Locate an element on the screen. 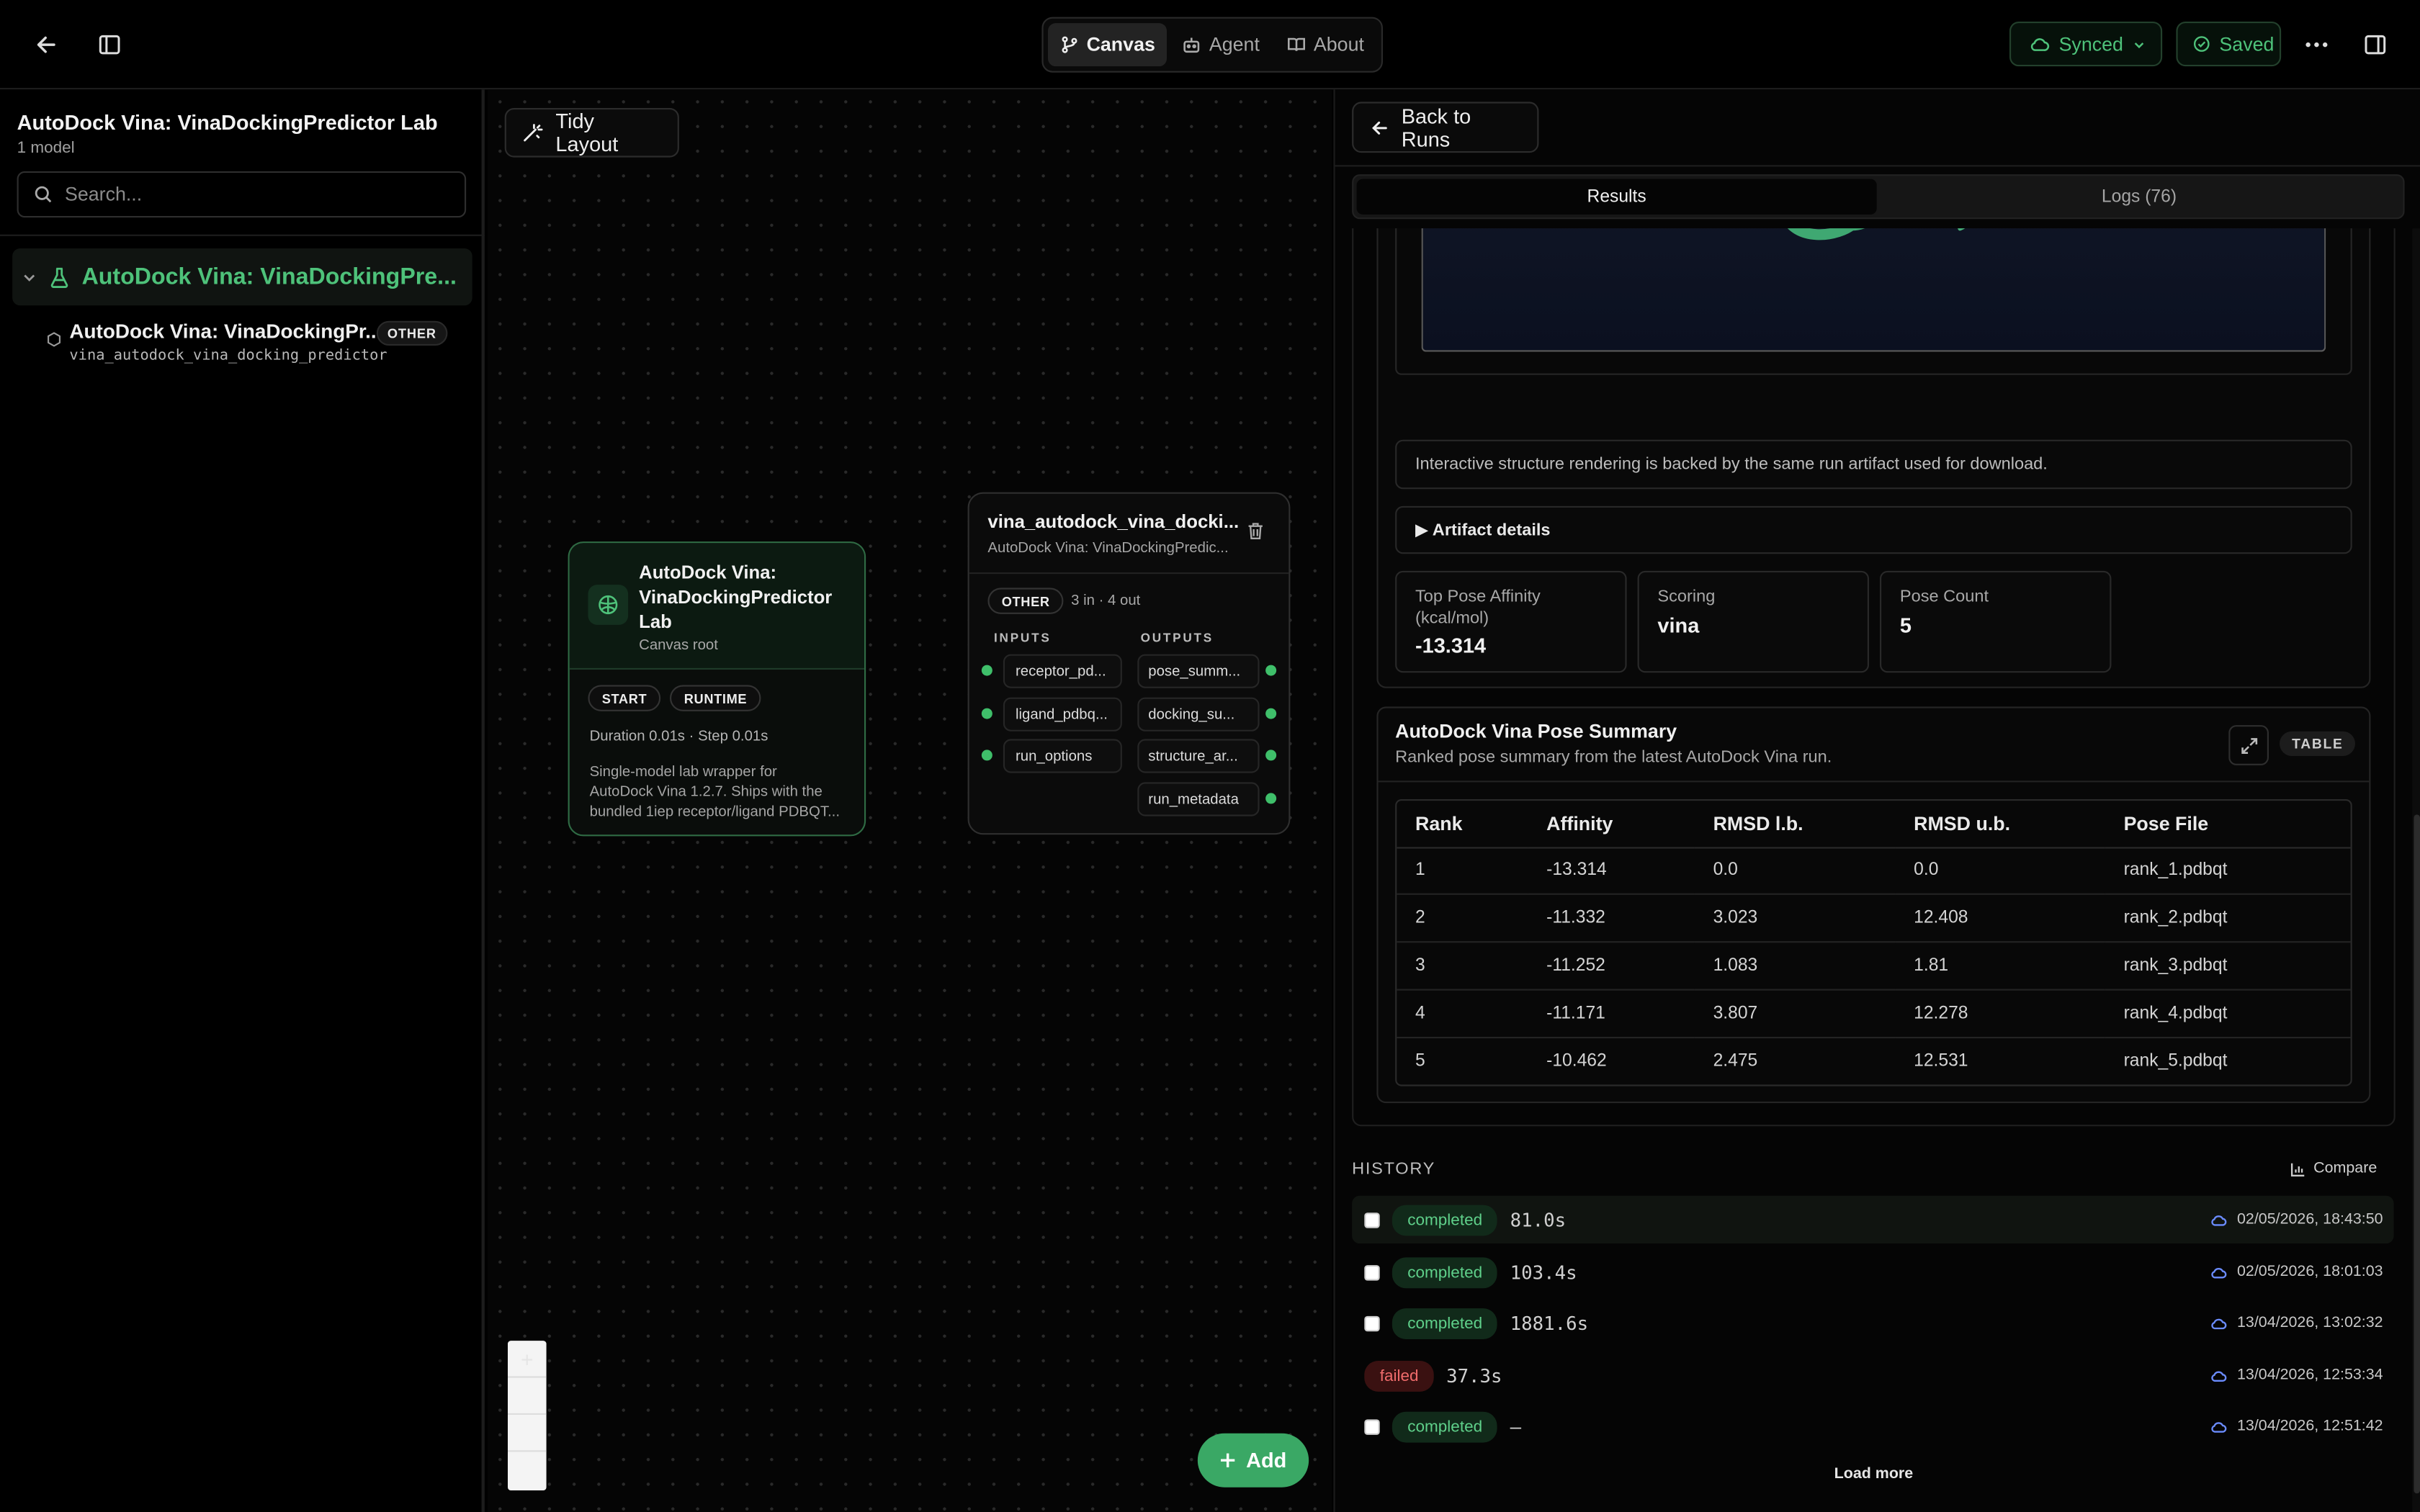  timestamp-text: 02/05/2026, 18:01:03 is located at coordinates (2310, 1272).